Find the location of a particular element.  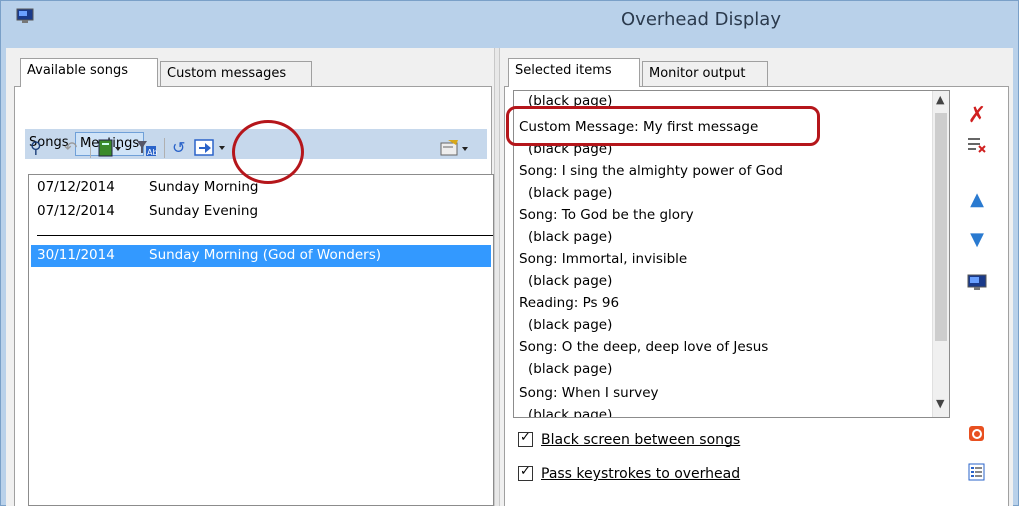

svg-text: Ab is located at coordinates (152, 152).